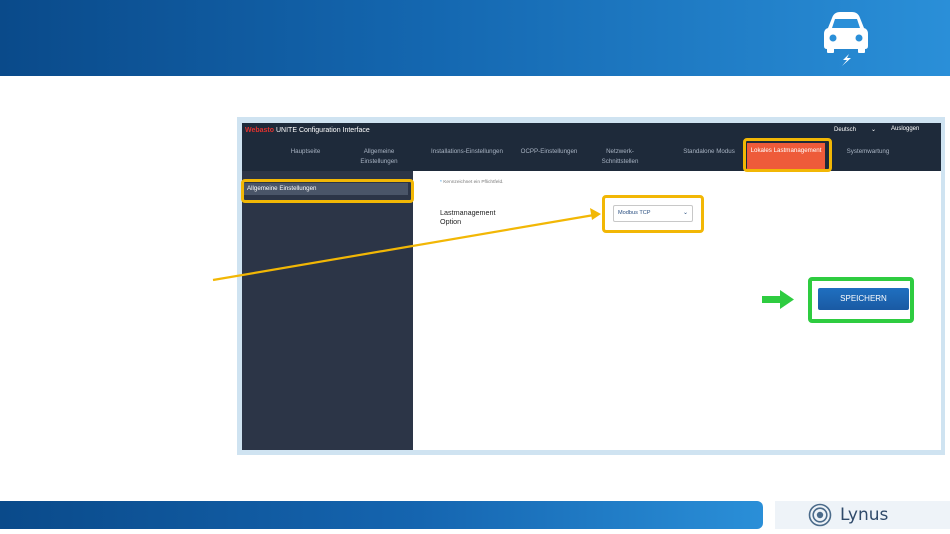 This screenshot has height=534, width=950. What do you see at coordinates (873, 129) in the screenshot?
I see `chevron-down-icon: ⌄` at bounding box center [873, 129].